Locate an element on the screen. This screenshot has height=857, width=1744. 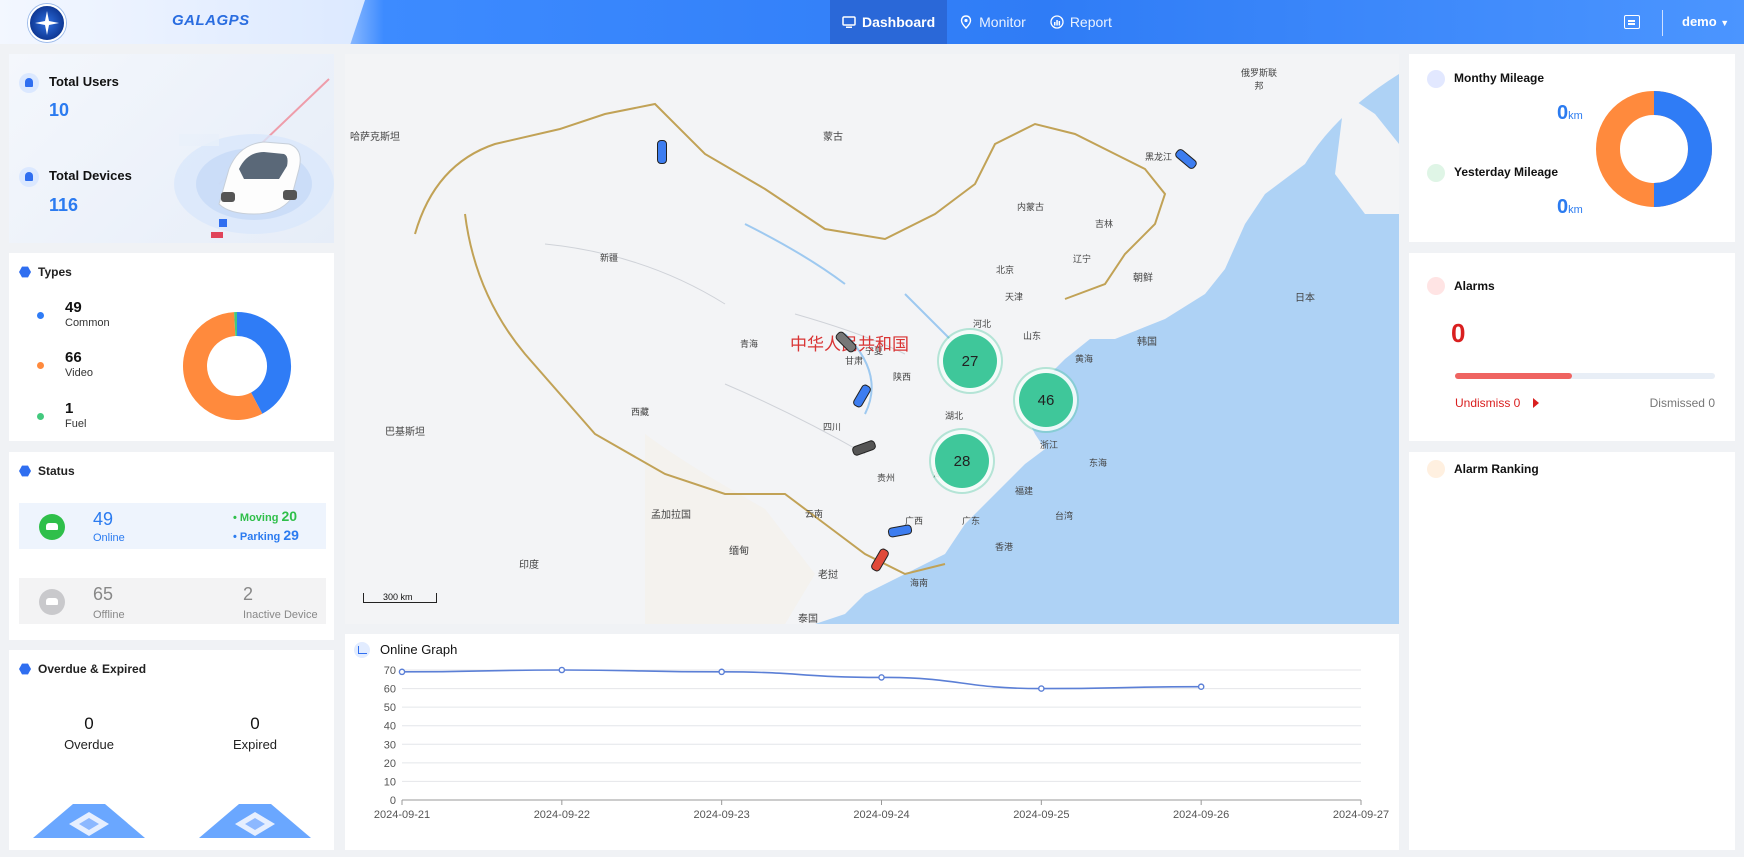
alarm-bell-icon is located at coordinates (1436, 286).